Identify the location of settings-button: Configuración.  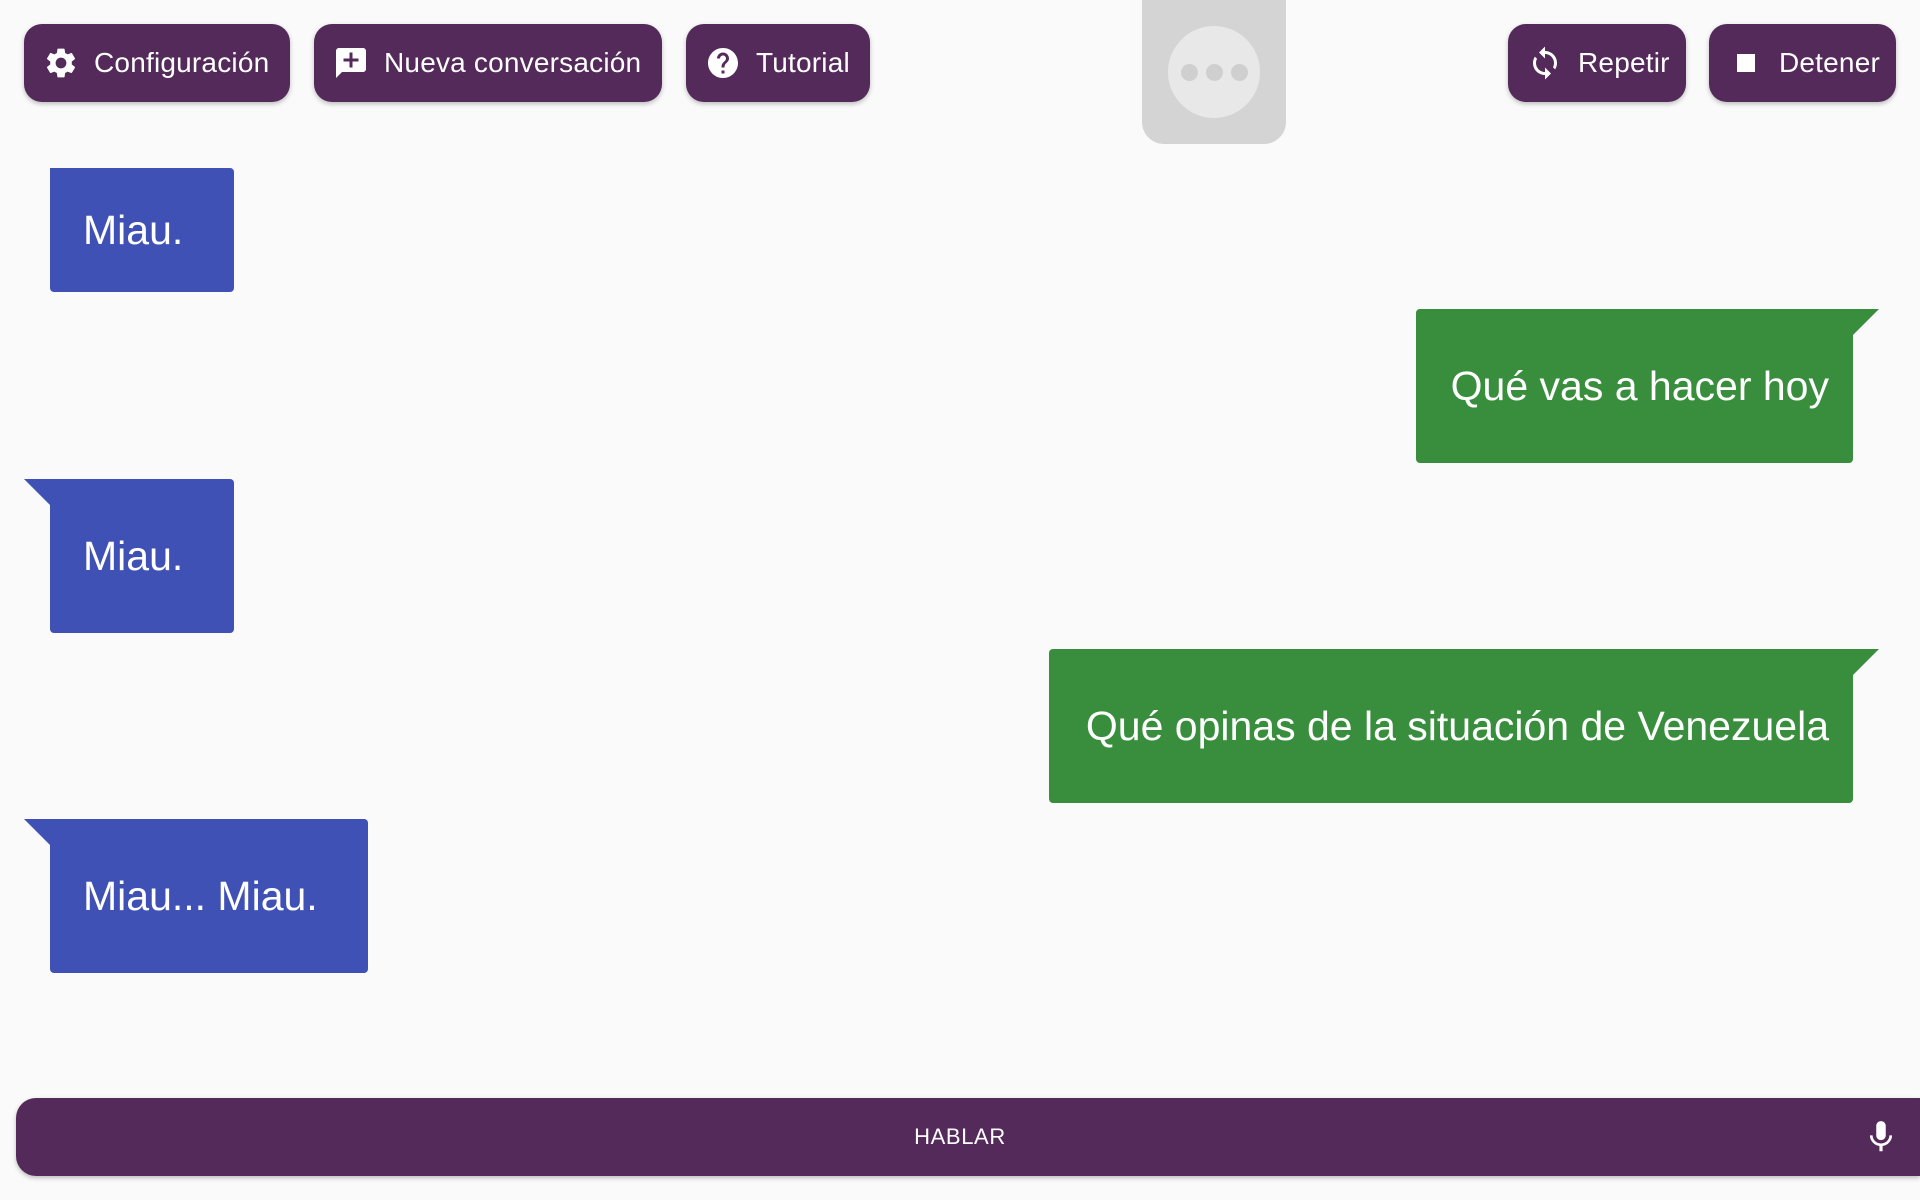
(157, 63).